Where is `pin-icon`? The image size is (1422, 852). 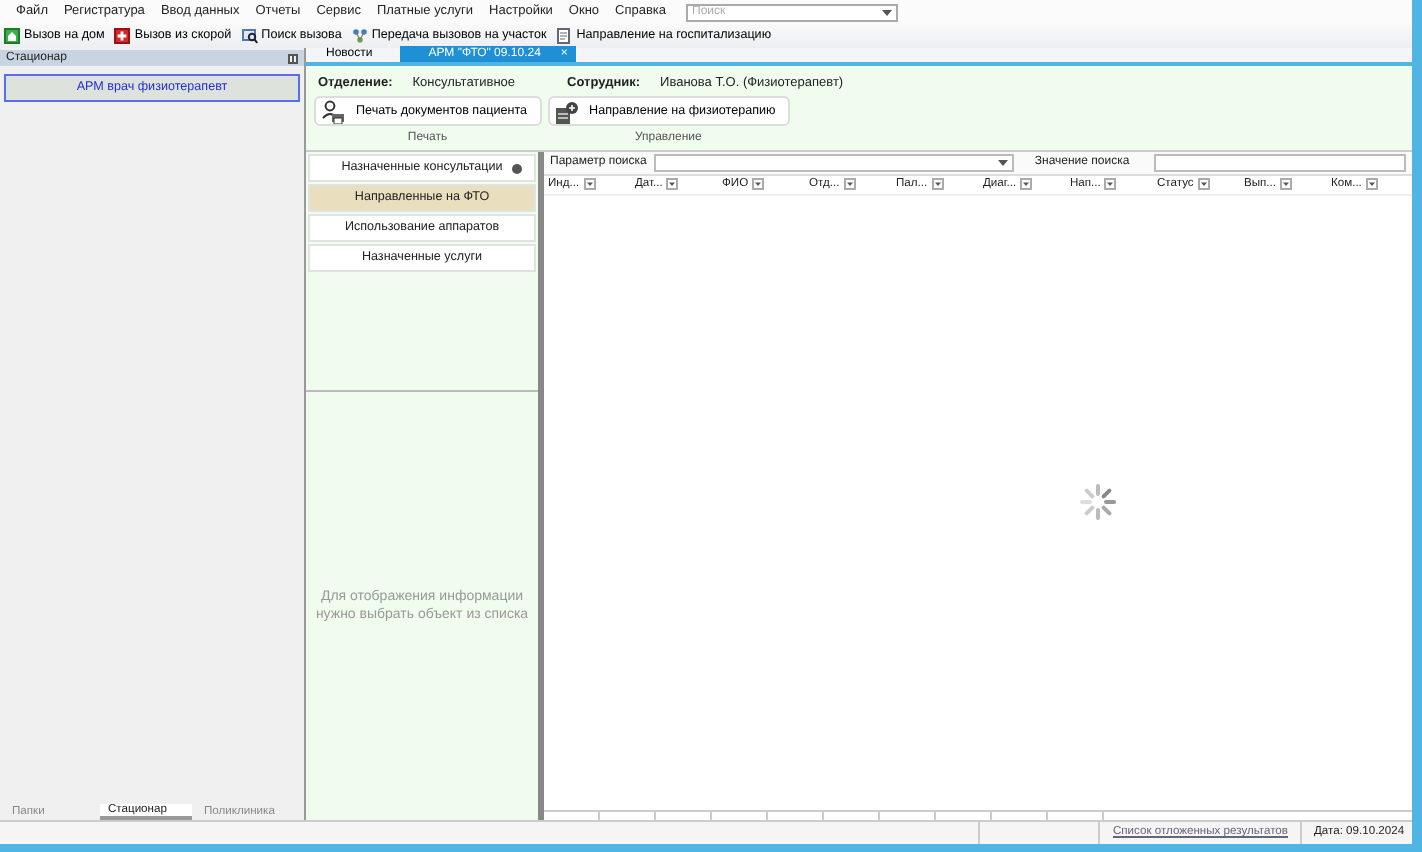 pin-icon is located at coordinates (293, 58).